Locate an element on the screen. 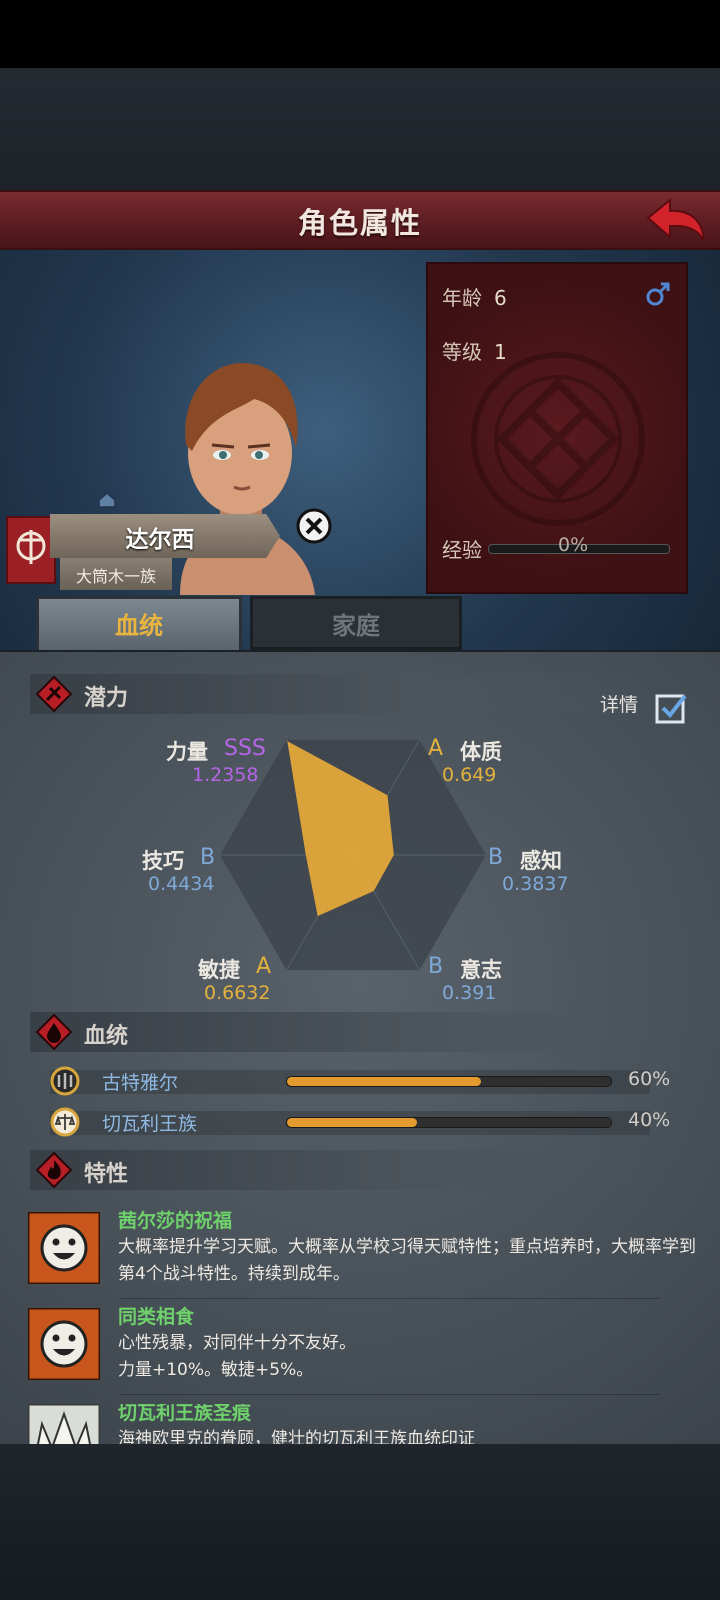 This screenshot has width=720, height=1600. bloodline-section-header: 血统 is located at coordinates (345, 1032).